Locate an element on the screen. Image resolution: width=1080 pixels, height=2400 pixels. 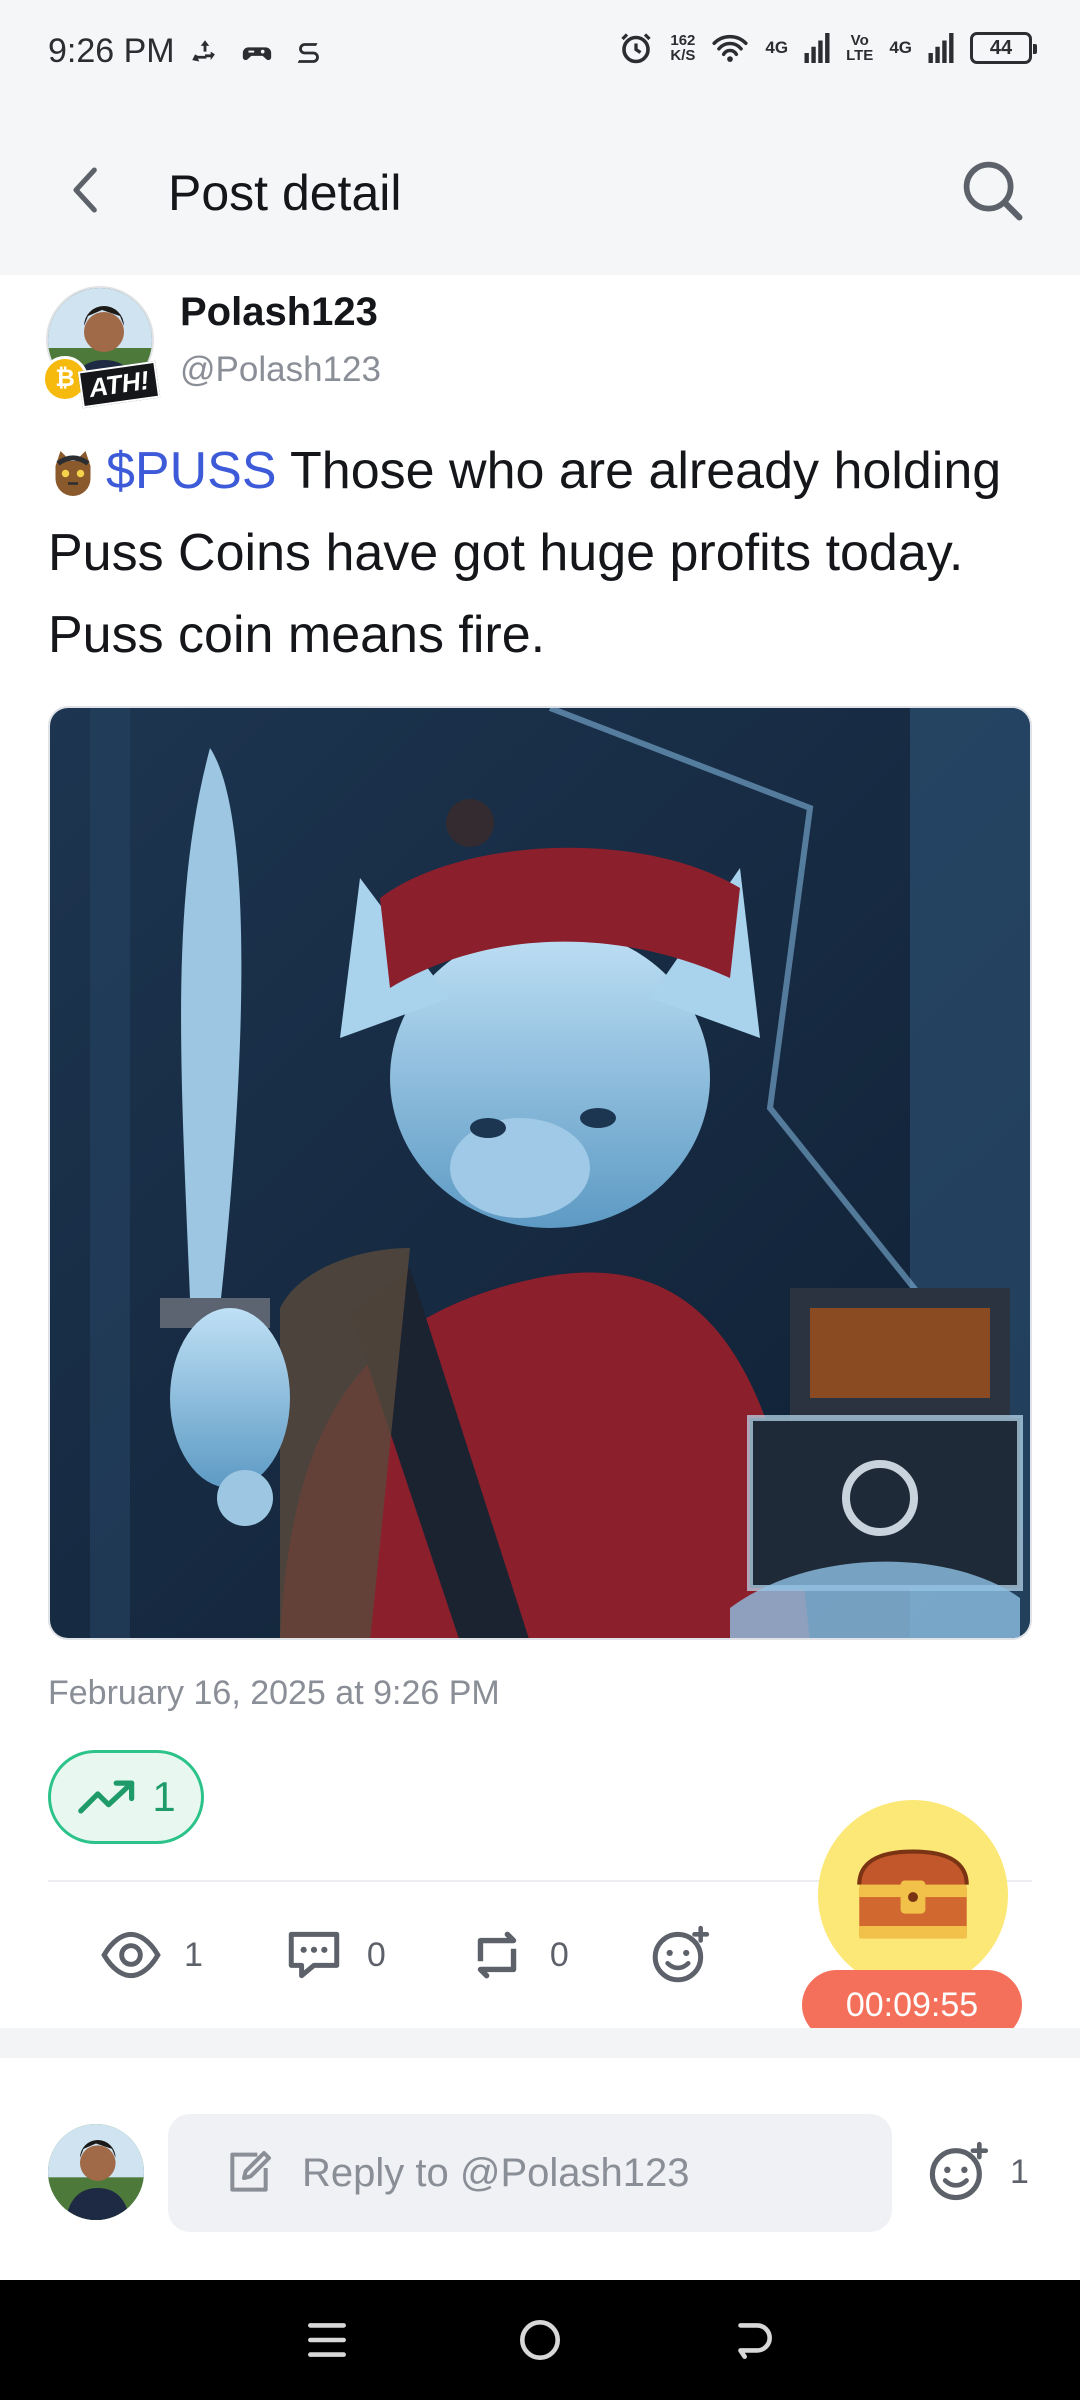
author-name: Polash123 is located at coordinates (279, 312).